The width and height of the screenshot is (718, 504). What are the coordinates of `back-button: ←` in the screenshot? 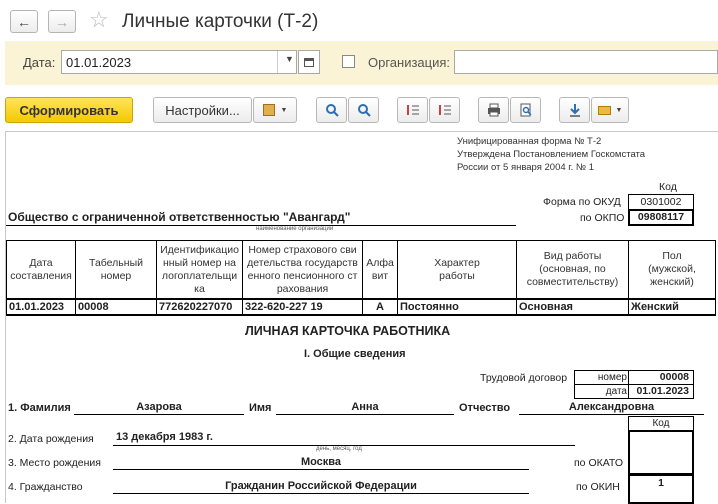 It's located at (24, 21).